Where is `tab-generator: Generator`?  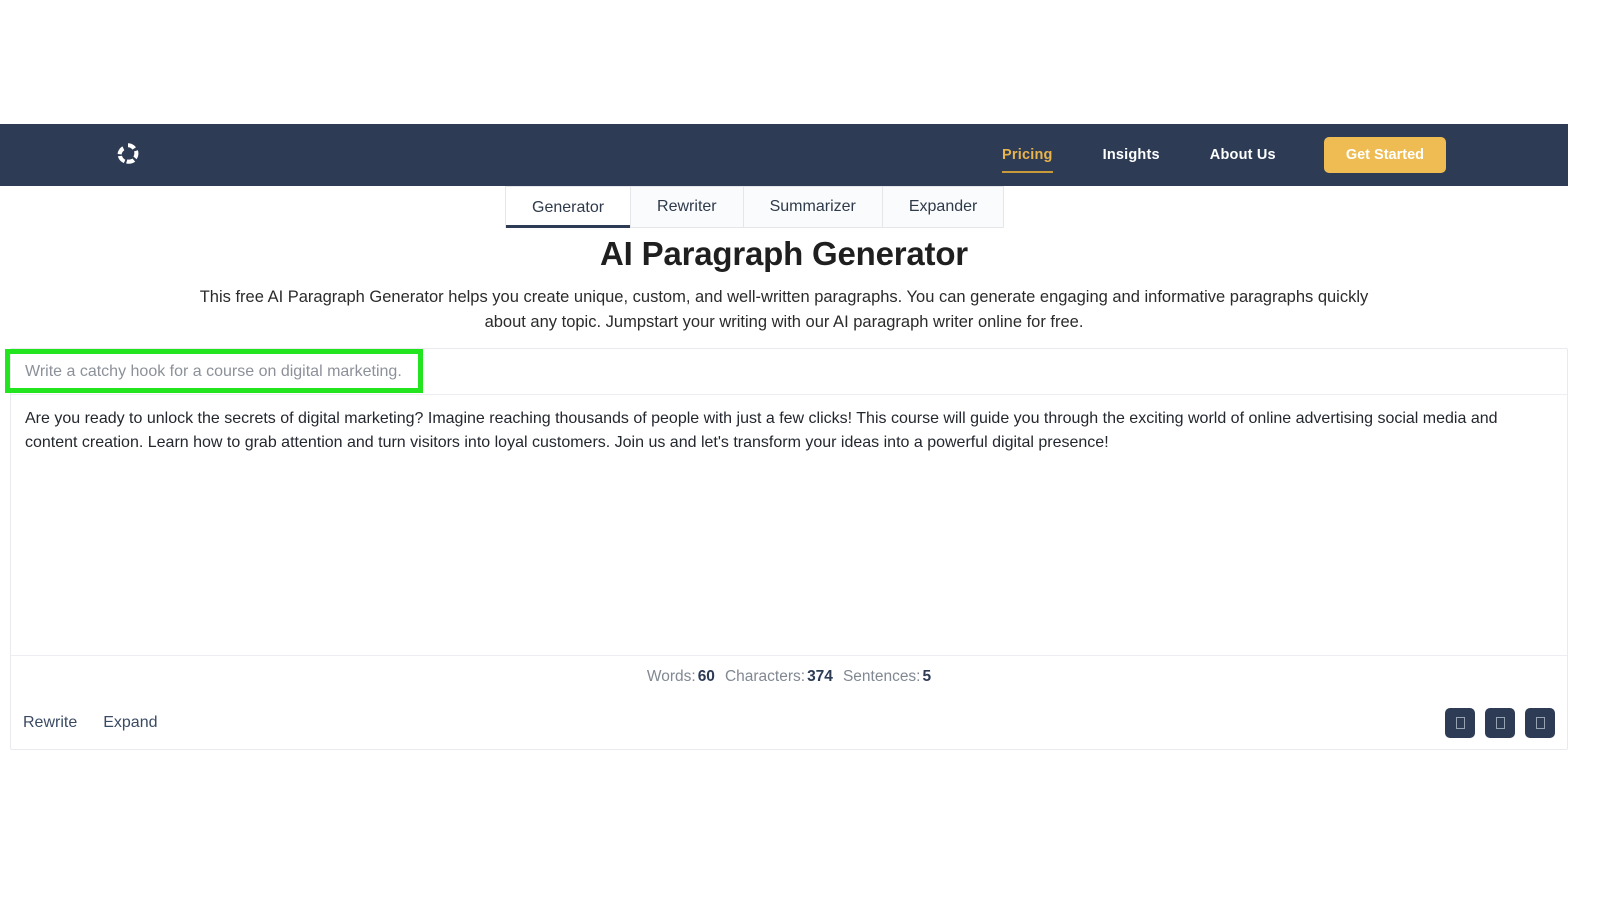
tab-generator: Generator is located at coordinates (568, 207).